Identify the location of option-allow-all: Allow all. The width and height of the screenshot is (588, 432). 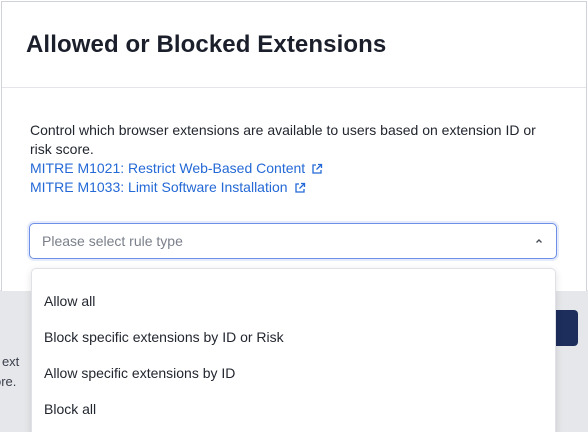
(293, 301).